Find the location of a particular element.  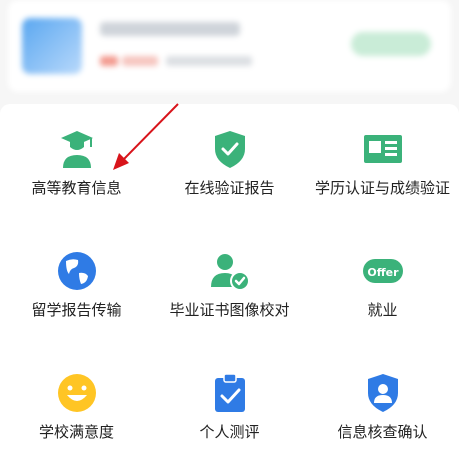

service-school-satisfaction: 学校满意度 is located at coordinates (76, 403).